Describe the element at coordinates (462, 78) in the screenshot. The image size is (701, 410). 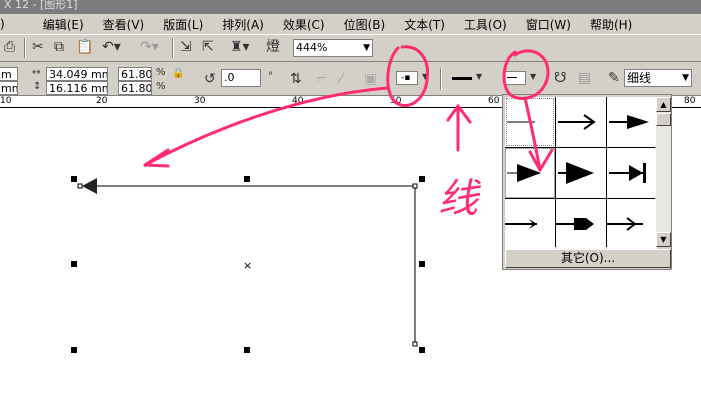
I see `line-style-select` at that location.